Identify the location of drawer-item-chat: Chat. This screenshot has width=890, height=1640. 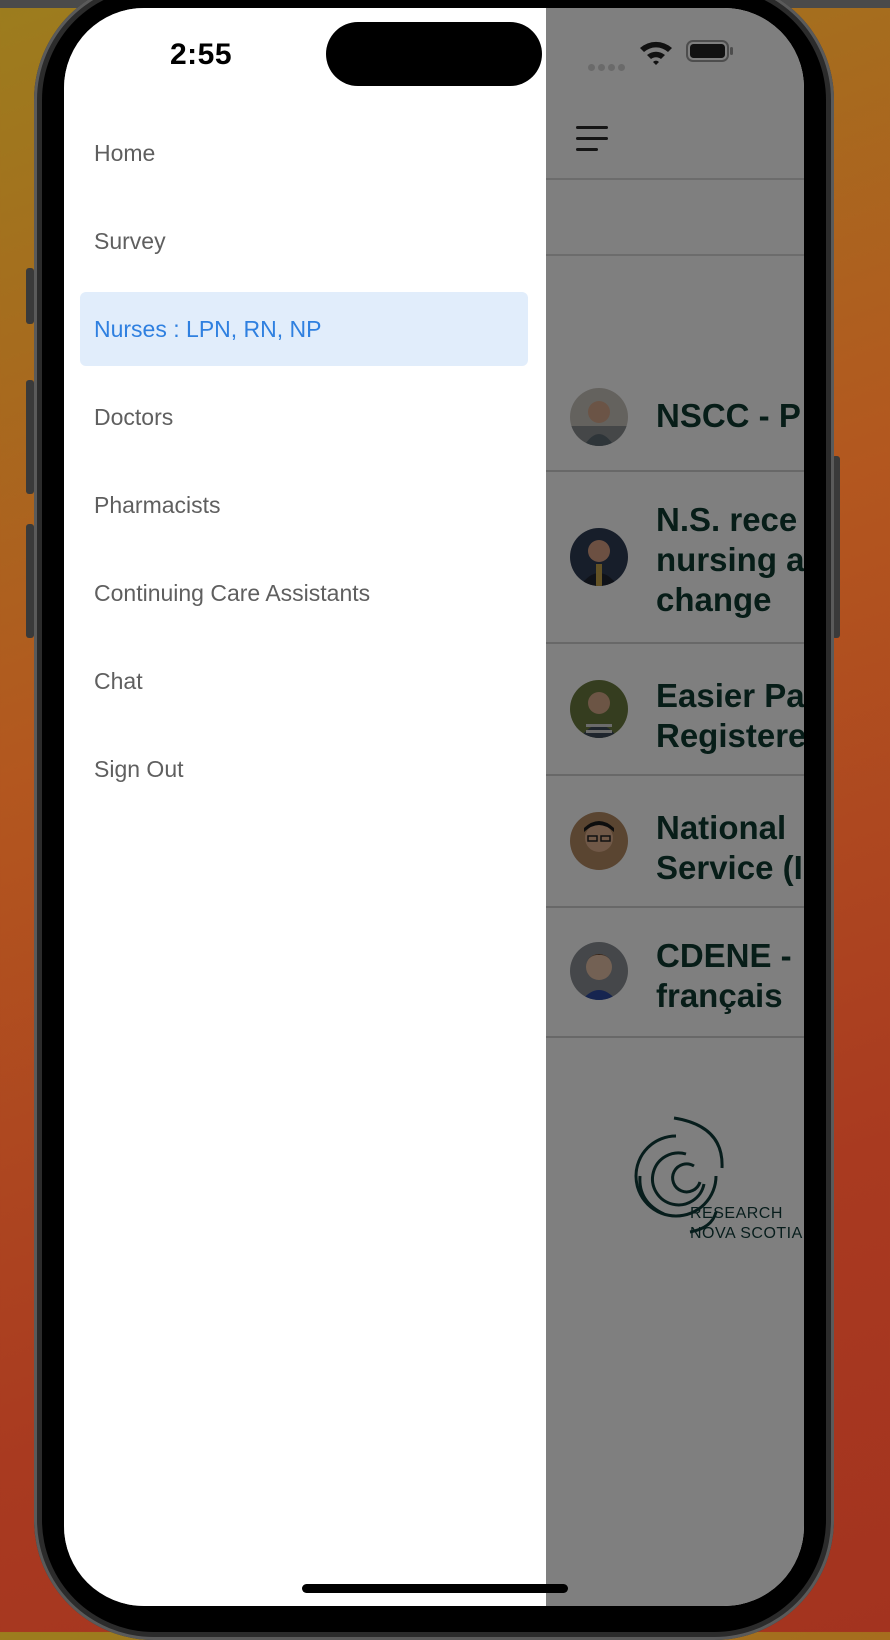
(304, 681).